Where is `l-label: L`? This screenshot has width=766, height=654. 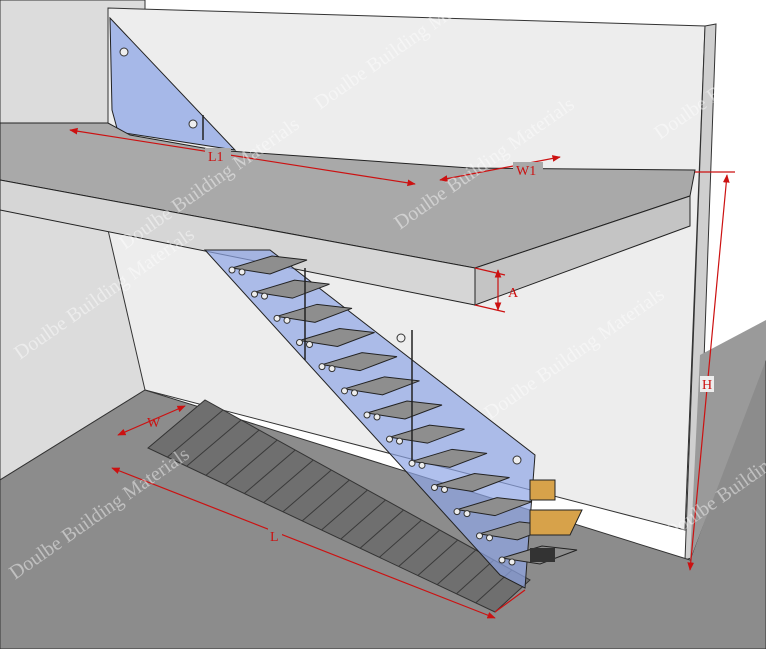 l-label: L is located at coordinates (274, 537).